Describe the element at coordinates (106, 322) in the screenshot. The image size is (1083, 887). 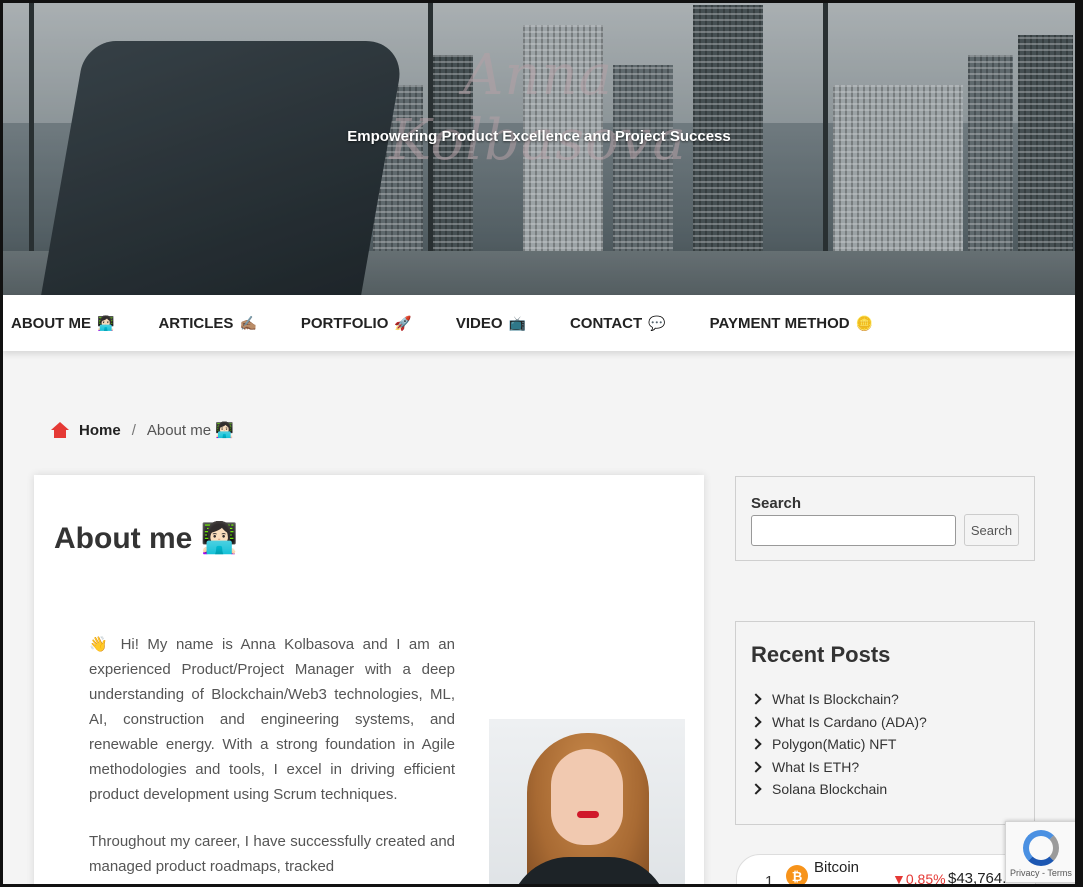
I see `technologist-emoji-icon: 👩🏻‍💻` at that location.